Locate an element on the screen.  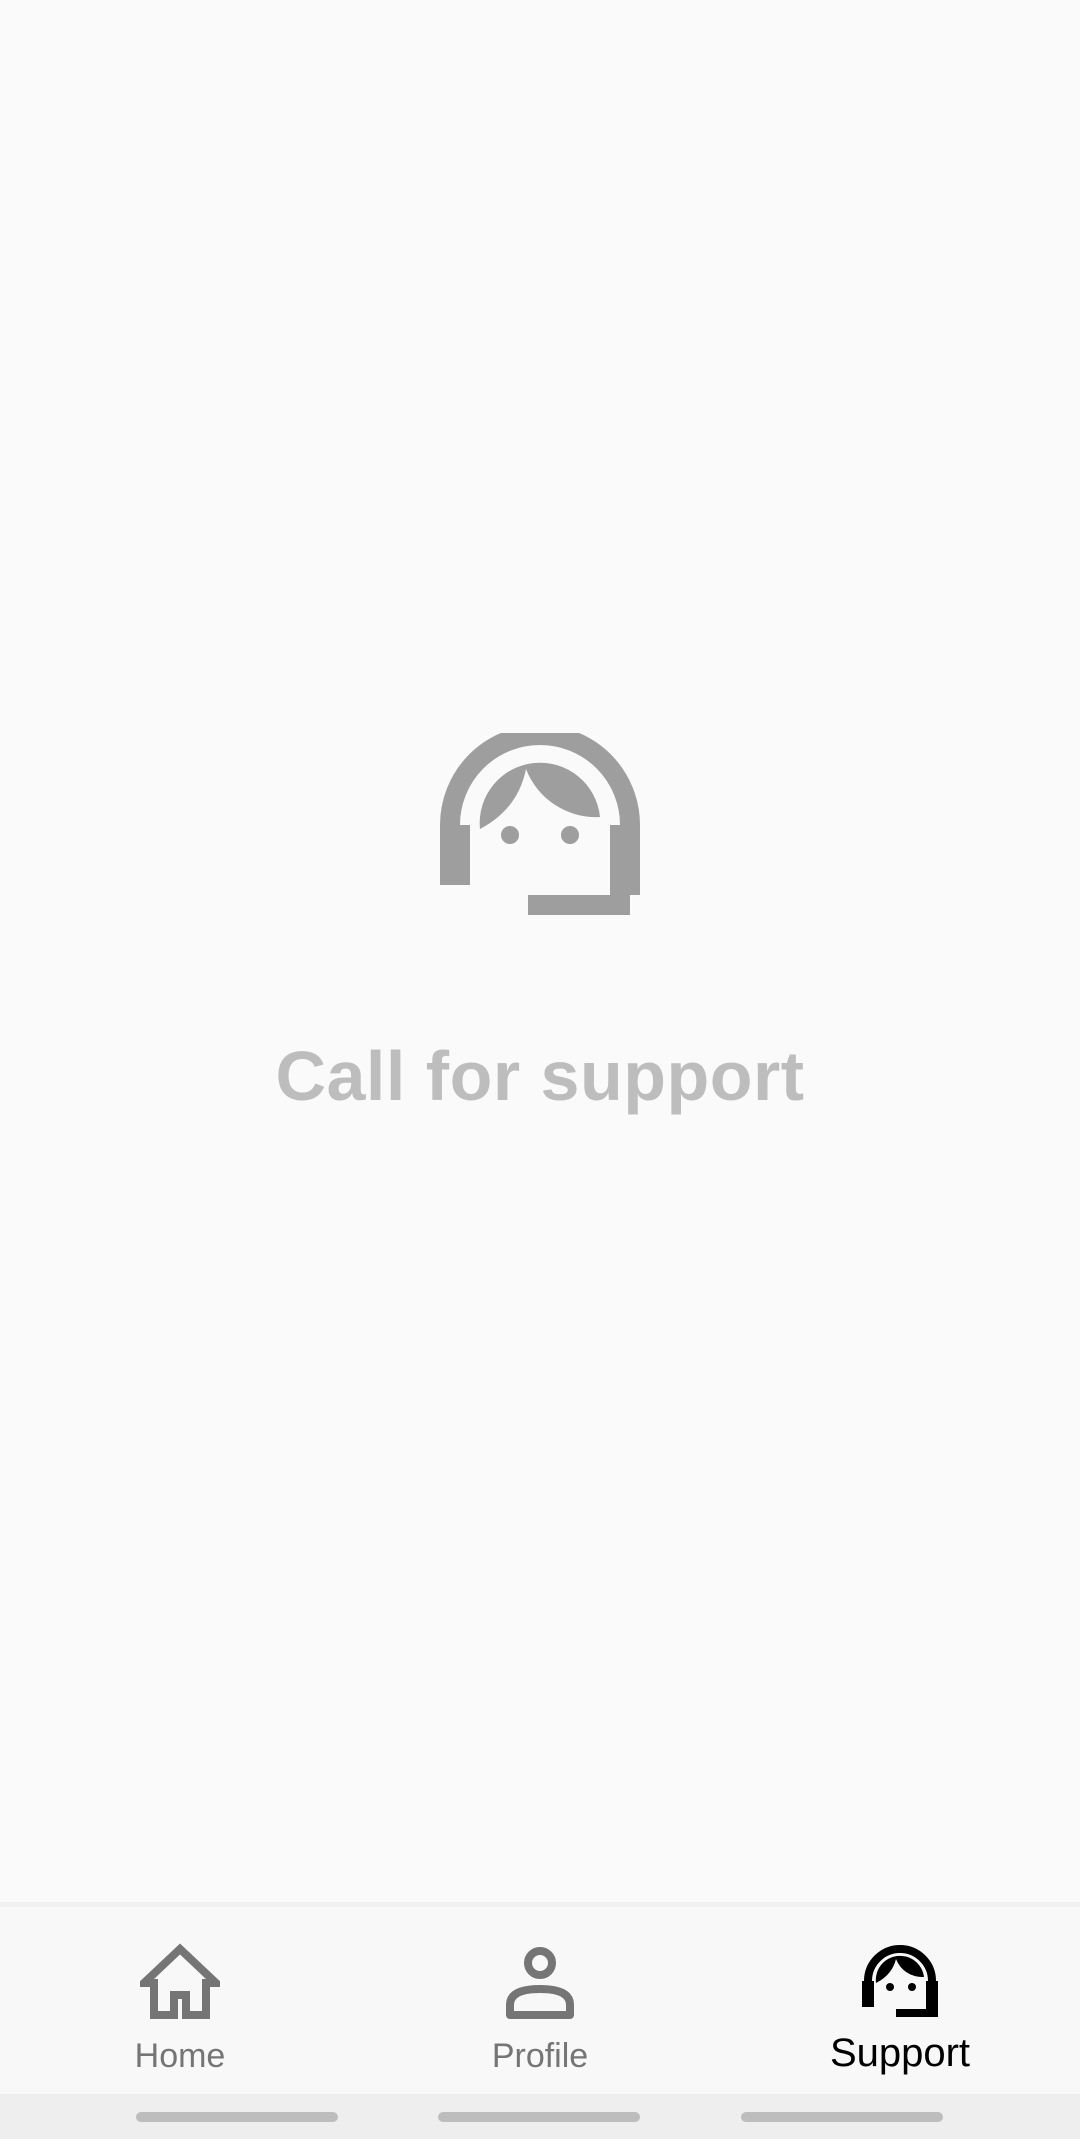
nav-label-support: Support is located at coordinates (900, 2053).